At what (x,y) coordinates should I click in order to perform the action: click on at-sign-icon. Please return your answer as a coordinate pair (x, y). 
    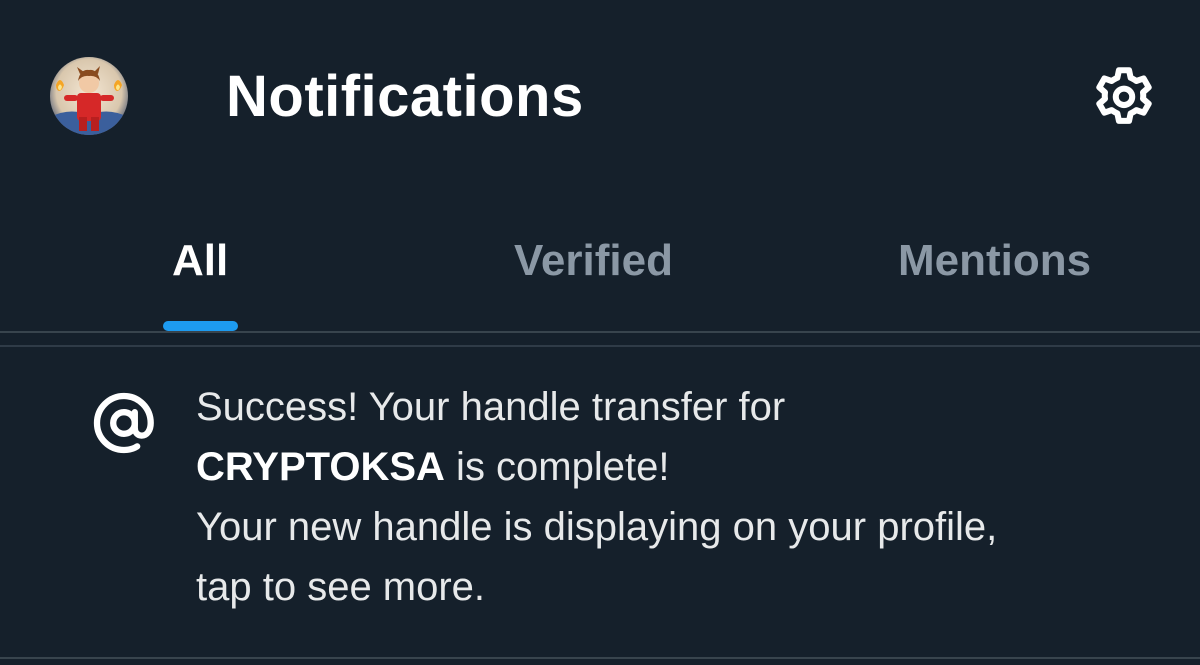
    Looking at the image, I should click on (124, 423).